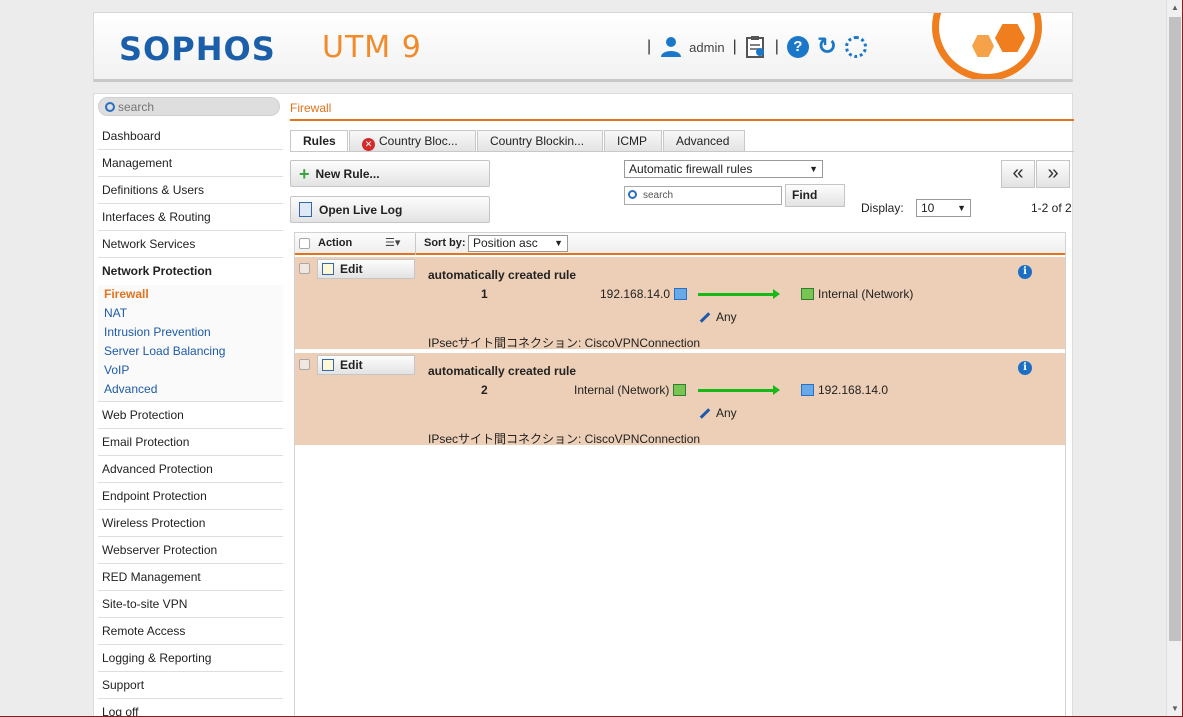  What do you see at coordinates (190, 415) in the screenshot?
I see `sidebar-item-web-protection: Web Protection` at bounding box center [190, 415].